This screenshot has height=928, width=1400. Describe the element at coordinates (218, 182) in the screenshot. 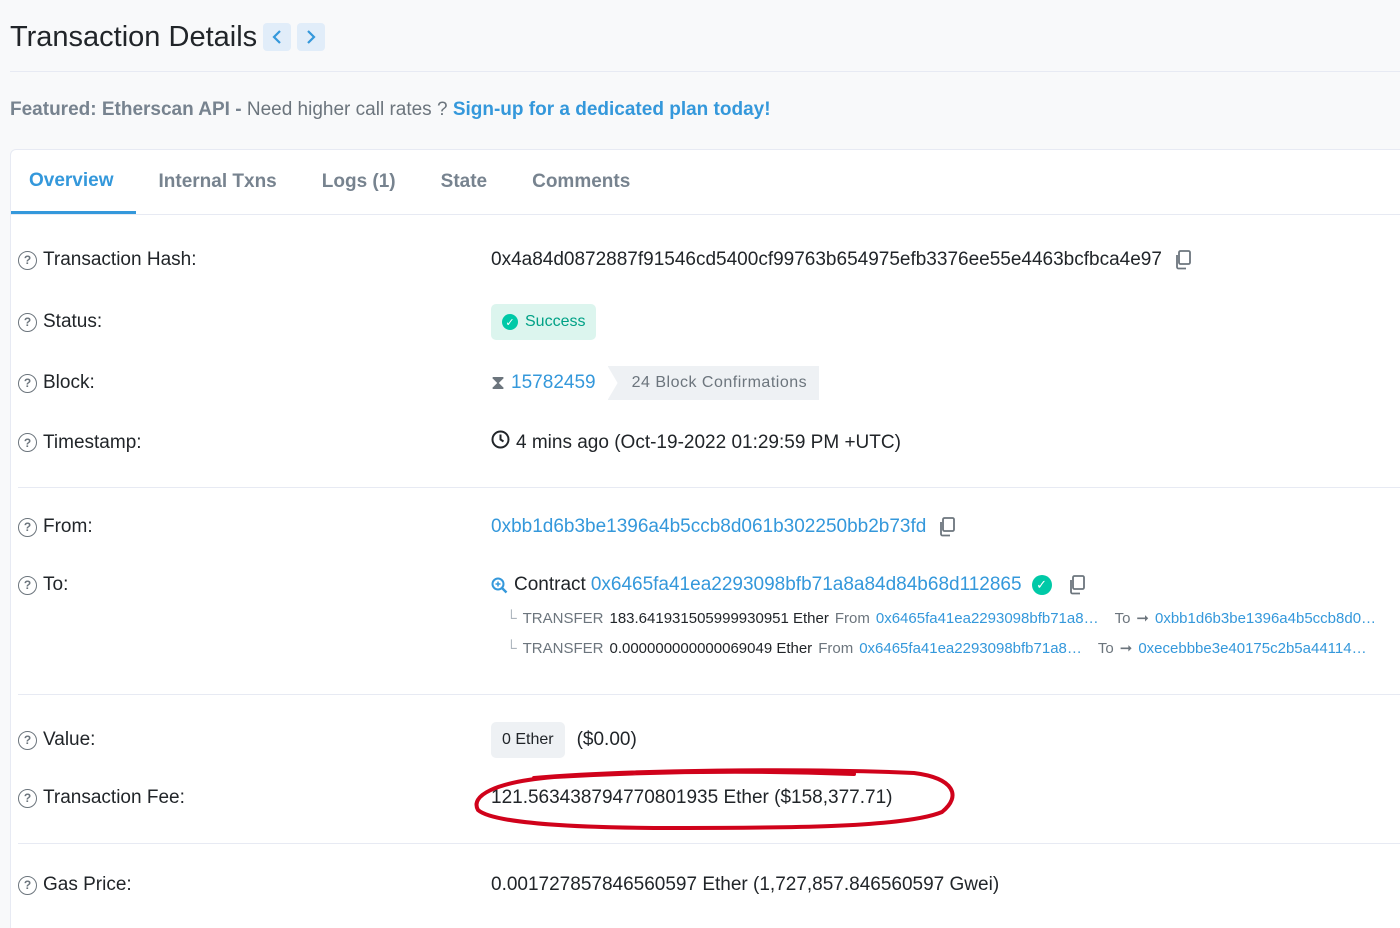

I see `tab-internal-txns: Internal Txns` at that location.